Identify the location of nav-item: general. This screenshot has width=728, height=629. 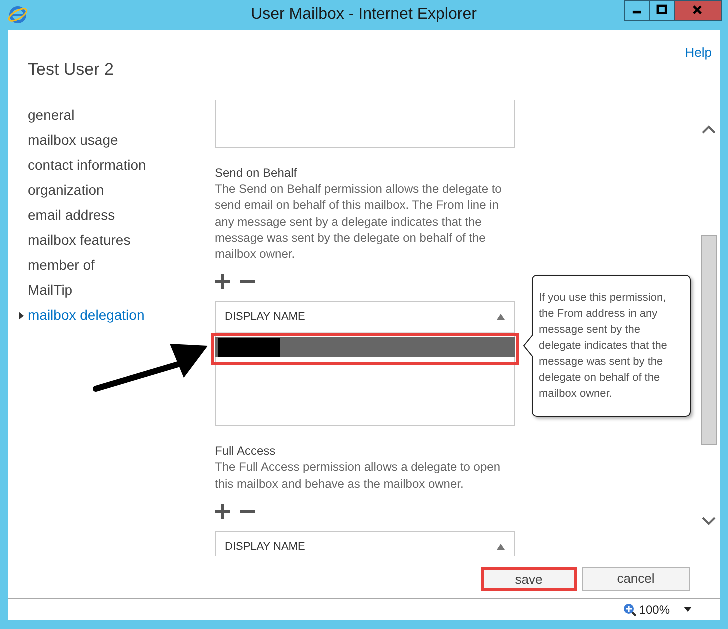
(51, 115).